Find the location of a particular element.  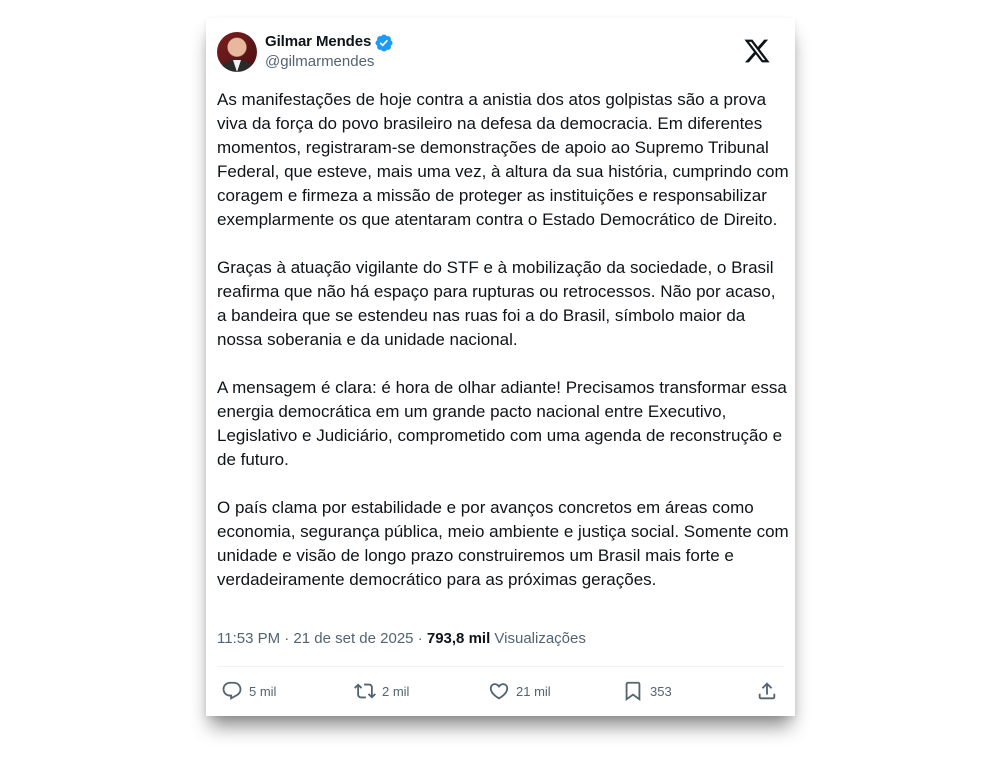

author-handle: @gilmarmendes is located at coordinates (319, 61).